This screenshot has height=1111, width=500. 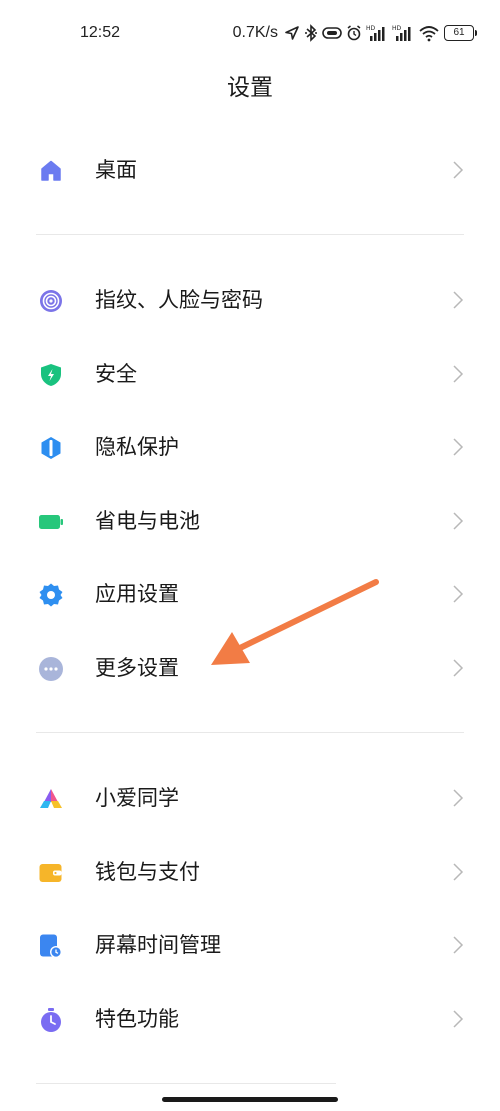 I want to click on signal-hd-2-icon: HD, so click(x=401, y=33).